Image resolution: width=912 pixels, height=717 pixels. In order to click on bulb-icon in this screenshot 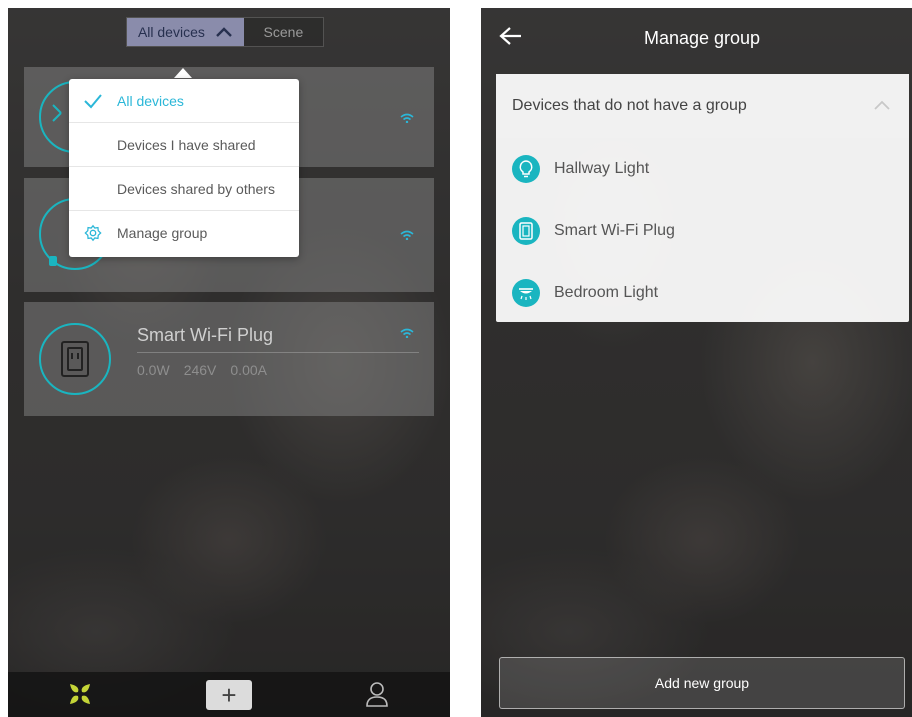, I will do `click(526, 169)`.